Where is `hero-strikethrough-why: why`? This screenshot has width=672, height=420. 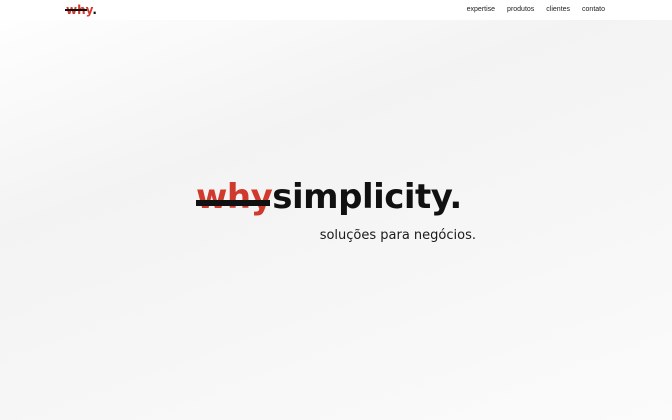 hero-strikethrough-why: why is located at coordinates (234, 197).